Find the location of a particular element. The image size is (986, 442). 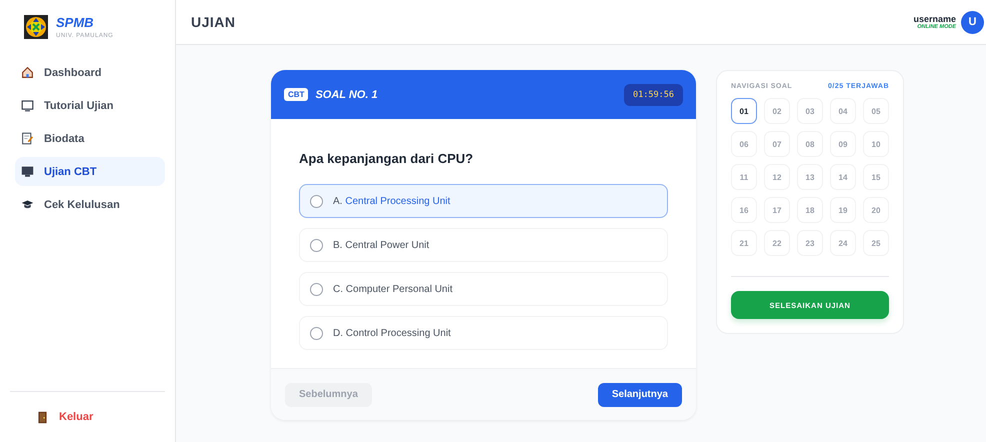

question-number-button: 11 is located at coordinates (744, 177).